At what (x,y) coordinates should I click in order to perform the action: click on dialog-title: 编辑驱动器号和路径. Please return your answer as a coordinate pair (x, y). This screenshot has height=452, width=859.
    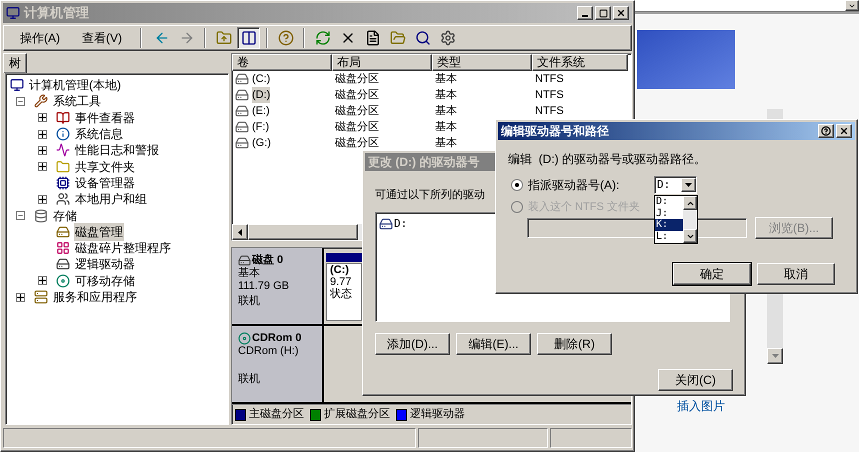
    Looking at the image, I should click on (555, 131).